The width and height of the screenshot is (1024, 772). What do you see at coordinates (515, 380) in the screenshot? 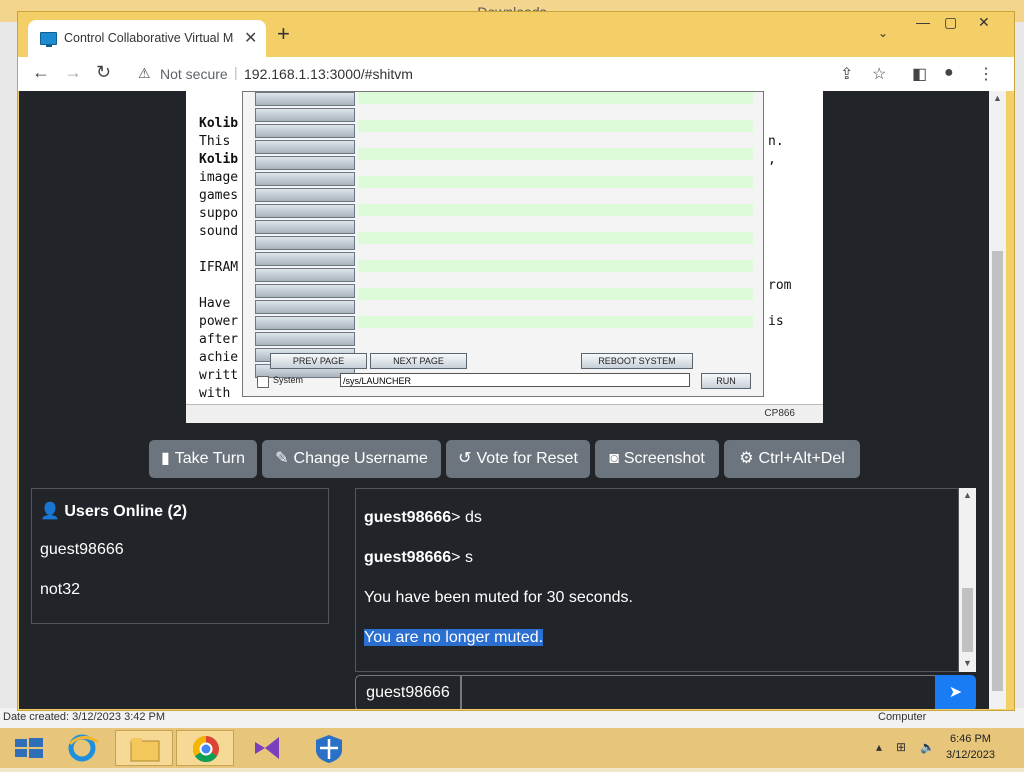
I see `path-input: /sys/LAUNCHER` at bounding box center [515, 380].